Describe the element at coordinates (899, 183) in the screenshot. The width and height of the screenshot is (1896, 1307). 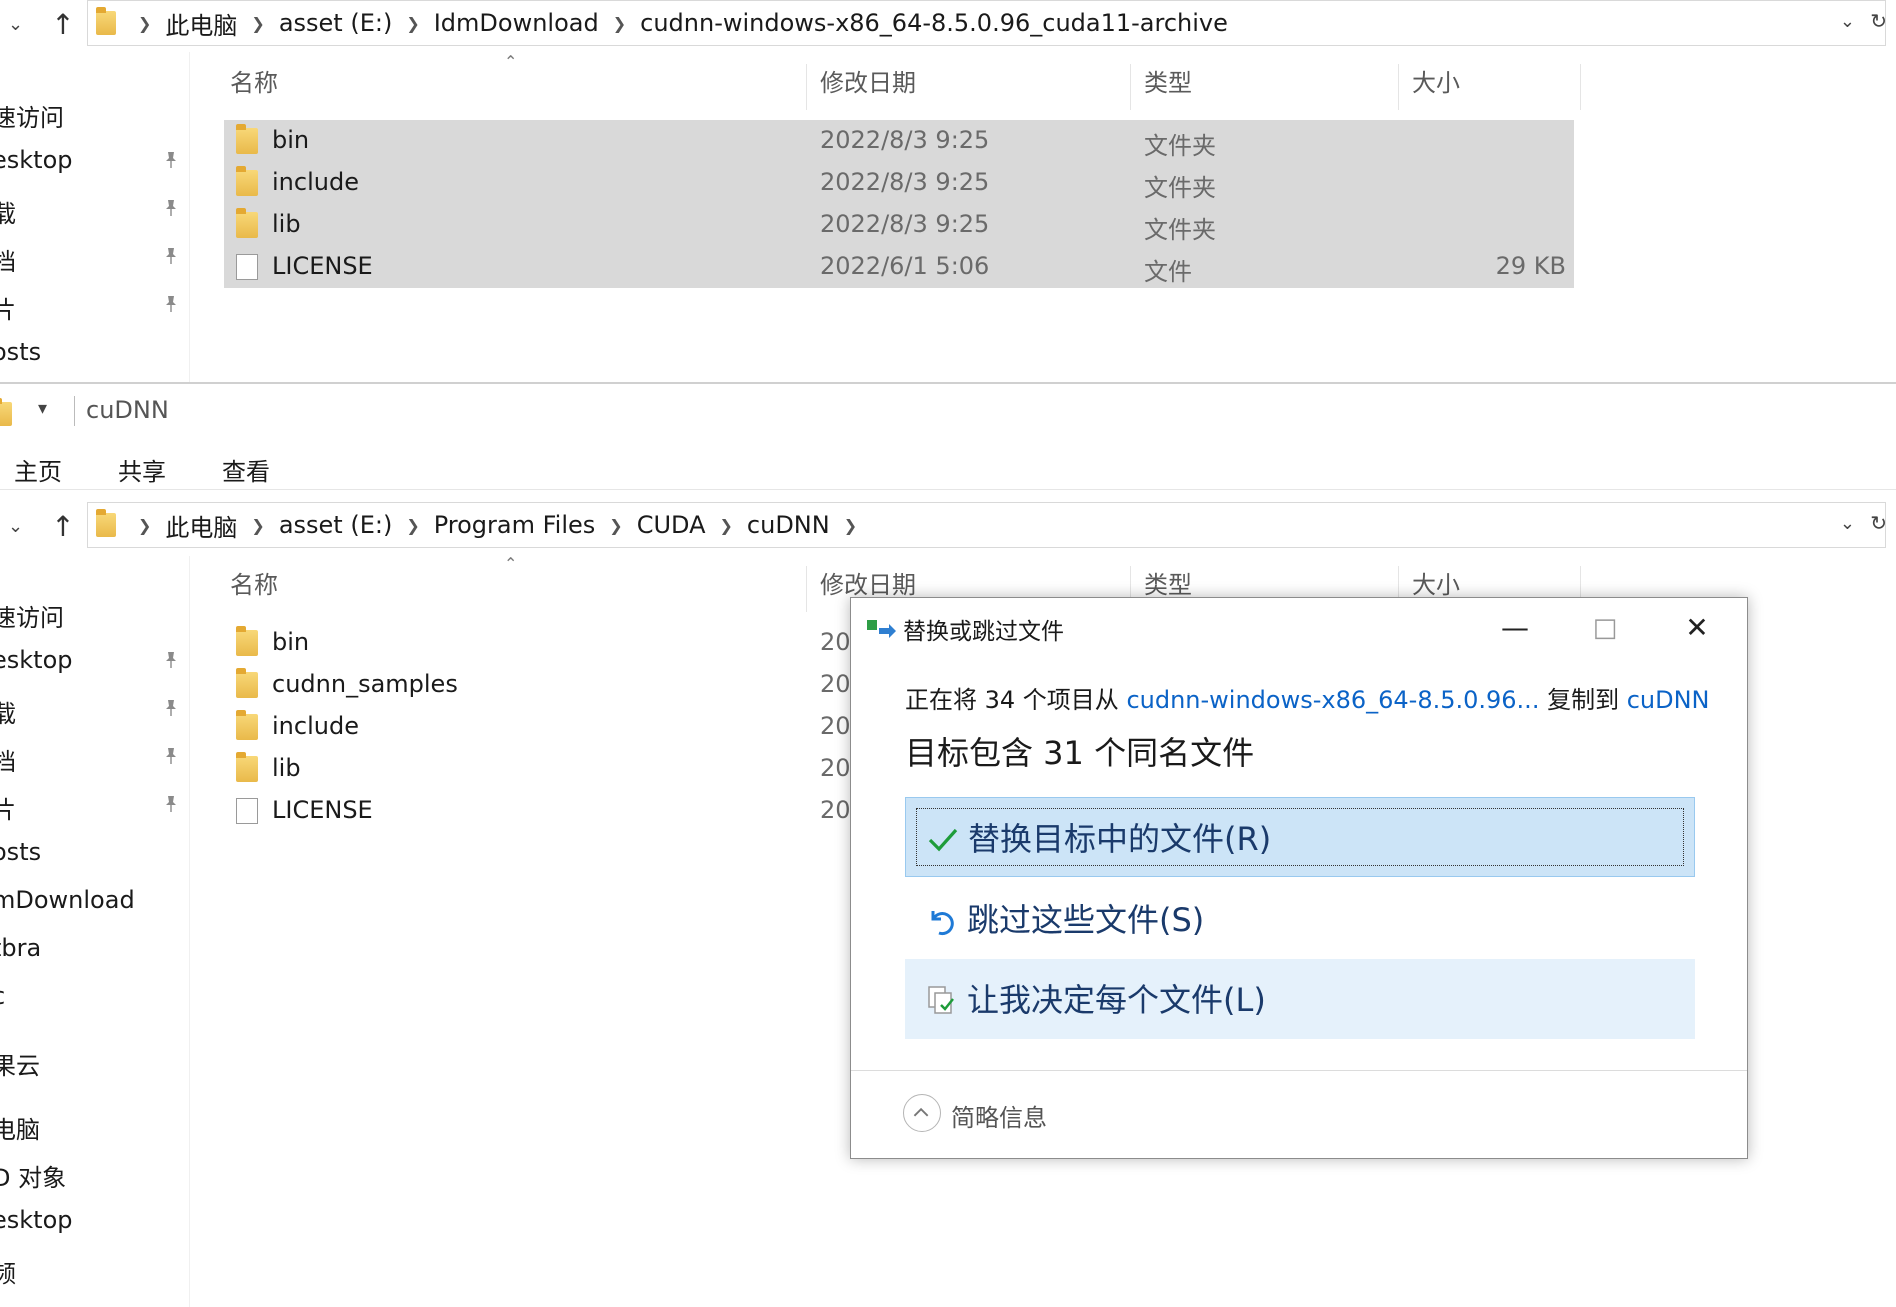
I see `file-row: include 2022/8/3 9:25 文件夹` at that location.